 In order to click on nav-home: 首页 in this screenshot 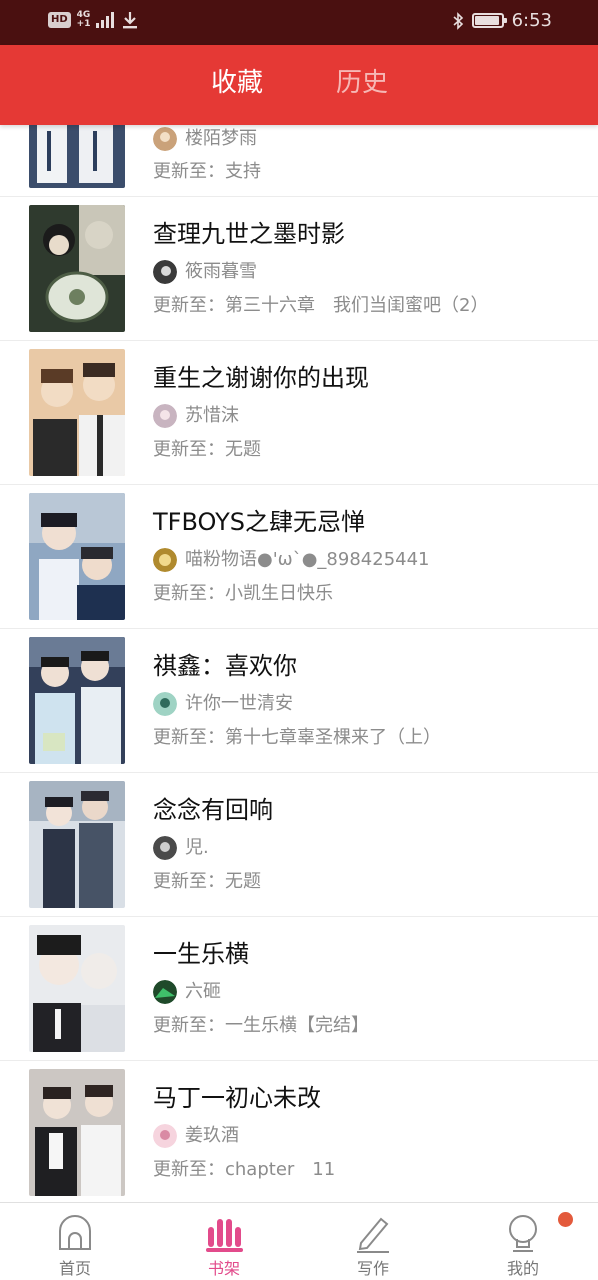, I will do `click(75, 1241)`.